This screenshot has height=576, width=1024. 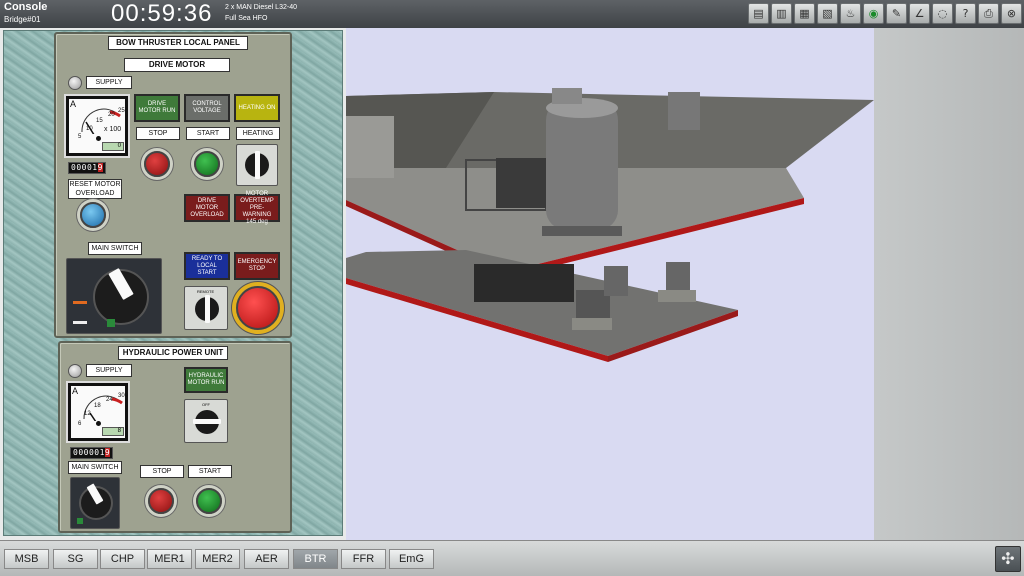 I want to click on hpu-main-switch, so click(x=95, y=503).